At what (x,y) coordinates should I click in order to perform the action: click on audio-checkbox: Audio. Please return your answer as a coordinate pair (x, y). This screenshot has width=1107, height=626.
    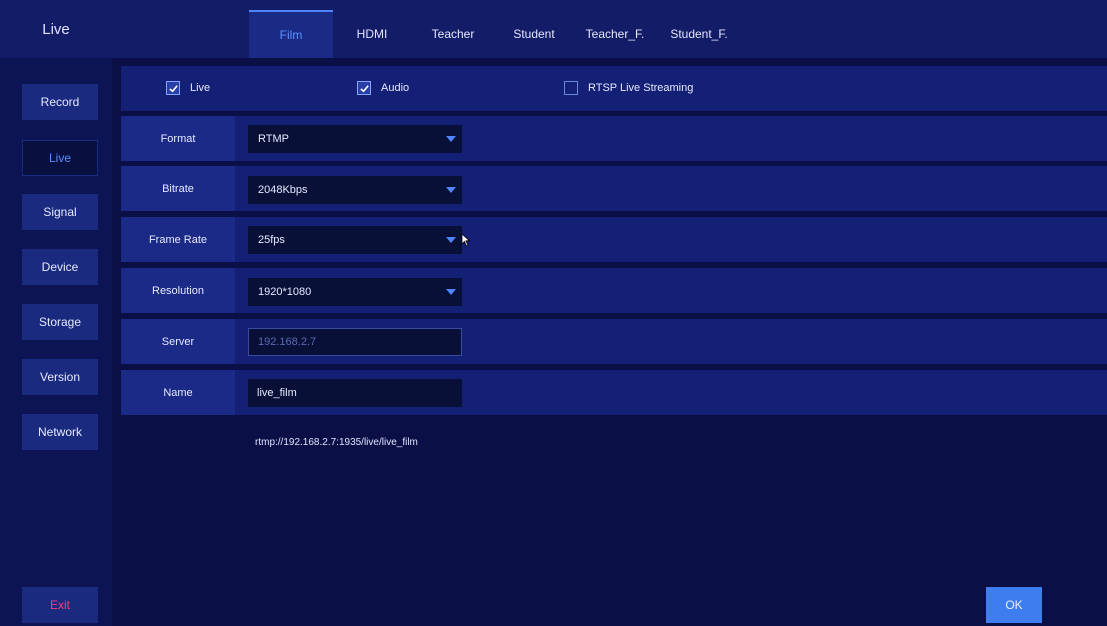
    Looking at the image, I should click on (383, 88).